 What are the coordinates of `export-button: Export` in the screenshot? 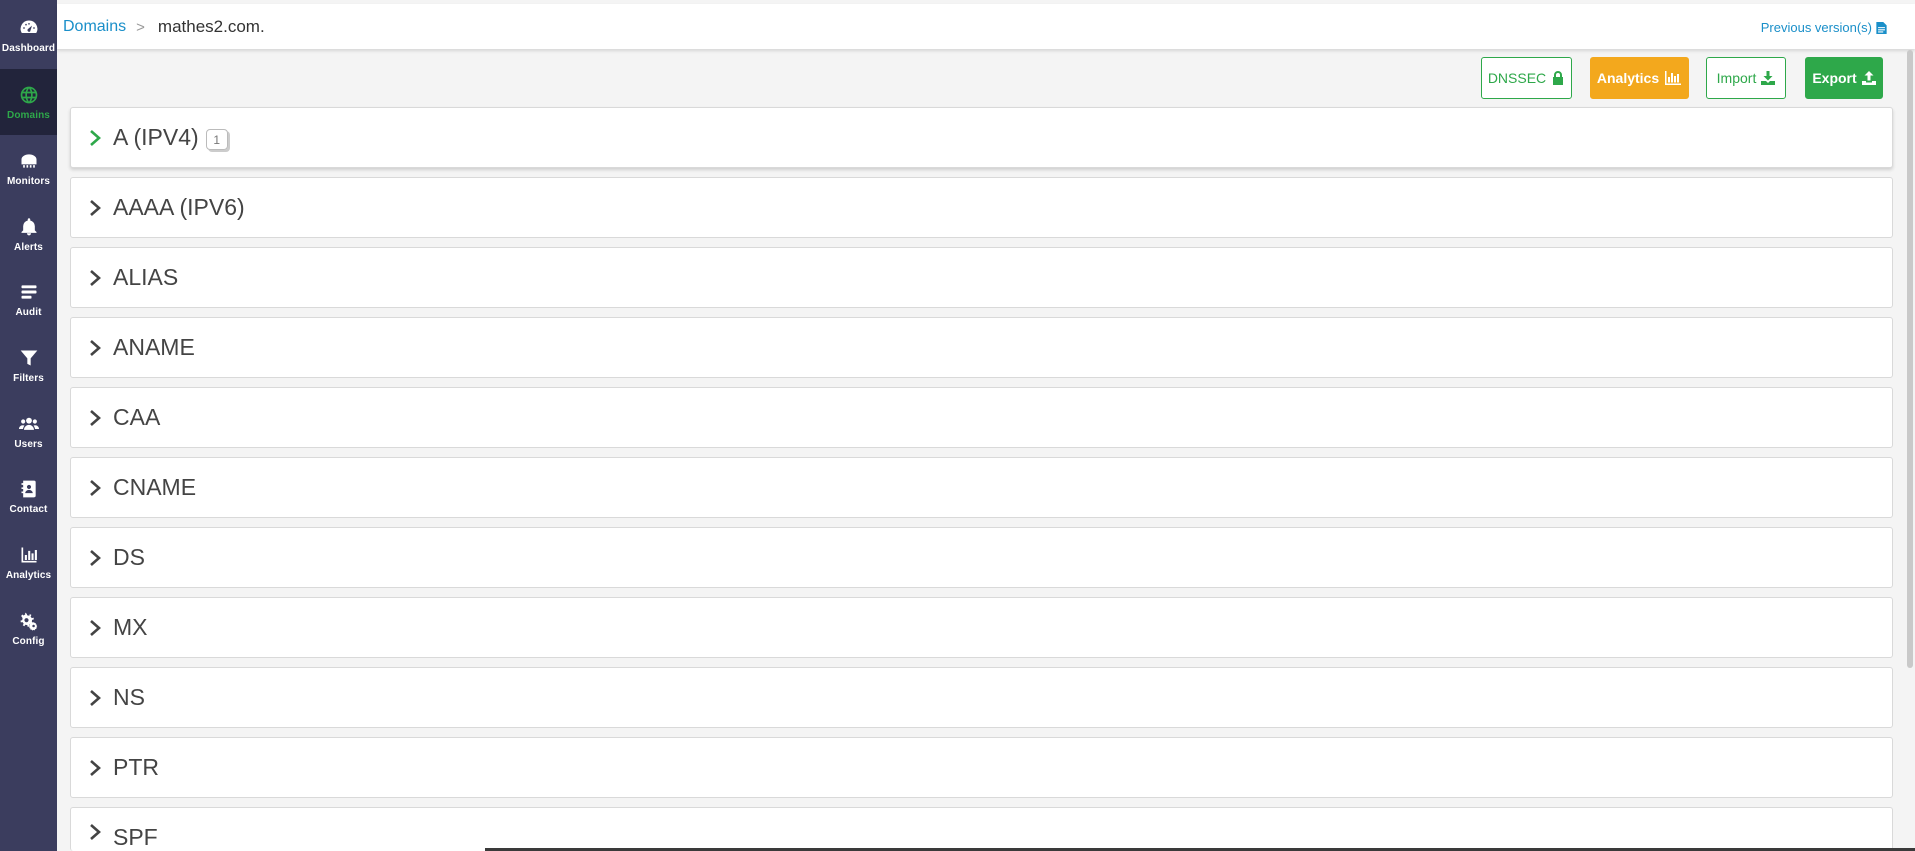 It's located at (1844, 78).